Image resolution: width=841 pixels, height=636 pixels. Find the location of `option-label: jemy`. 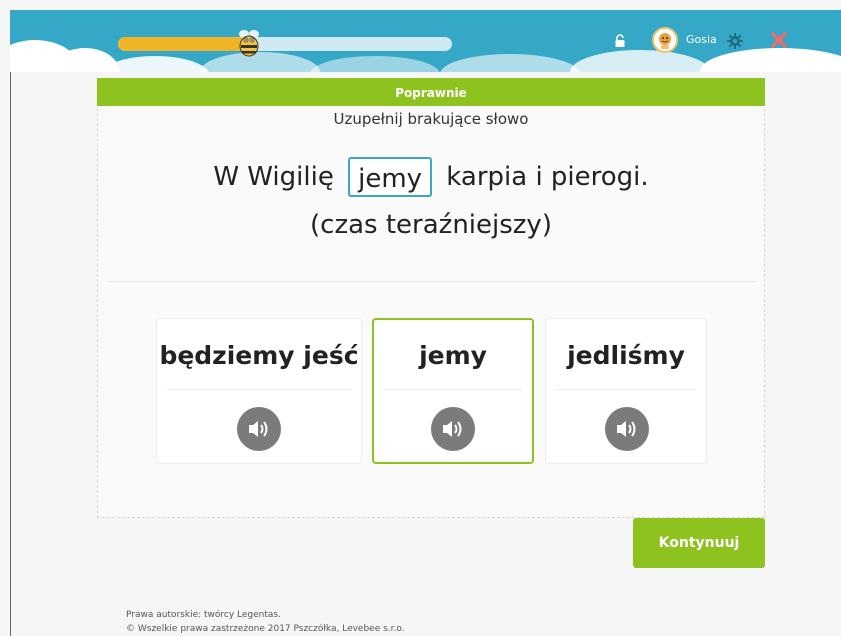

option-label: jemy is located at coordinates (453, 355).